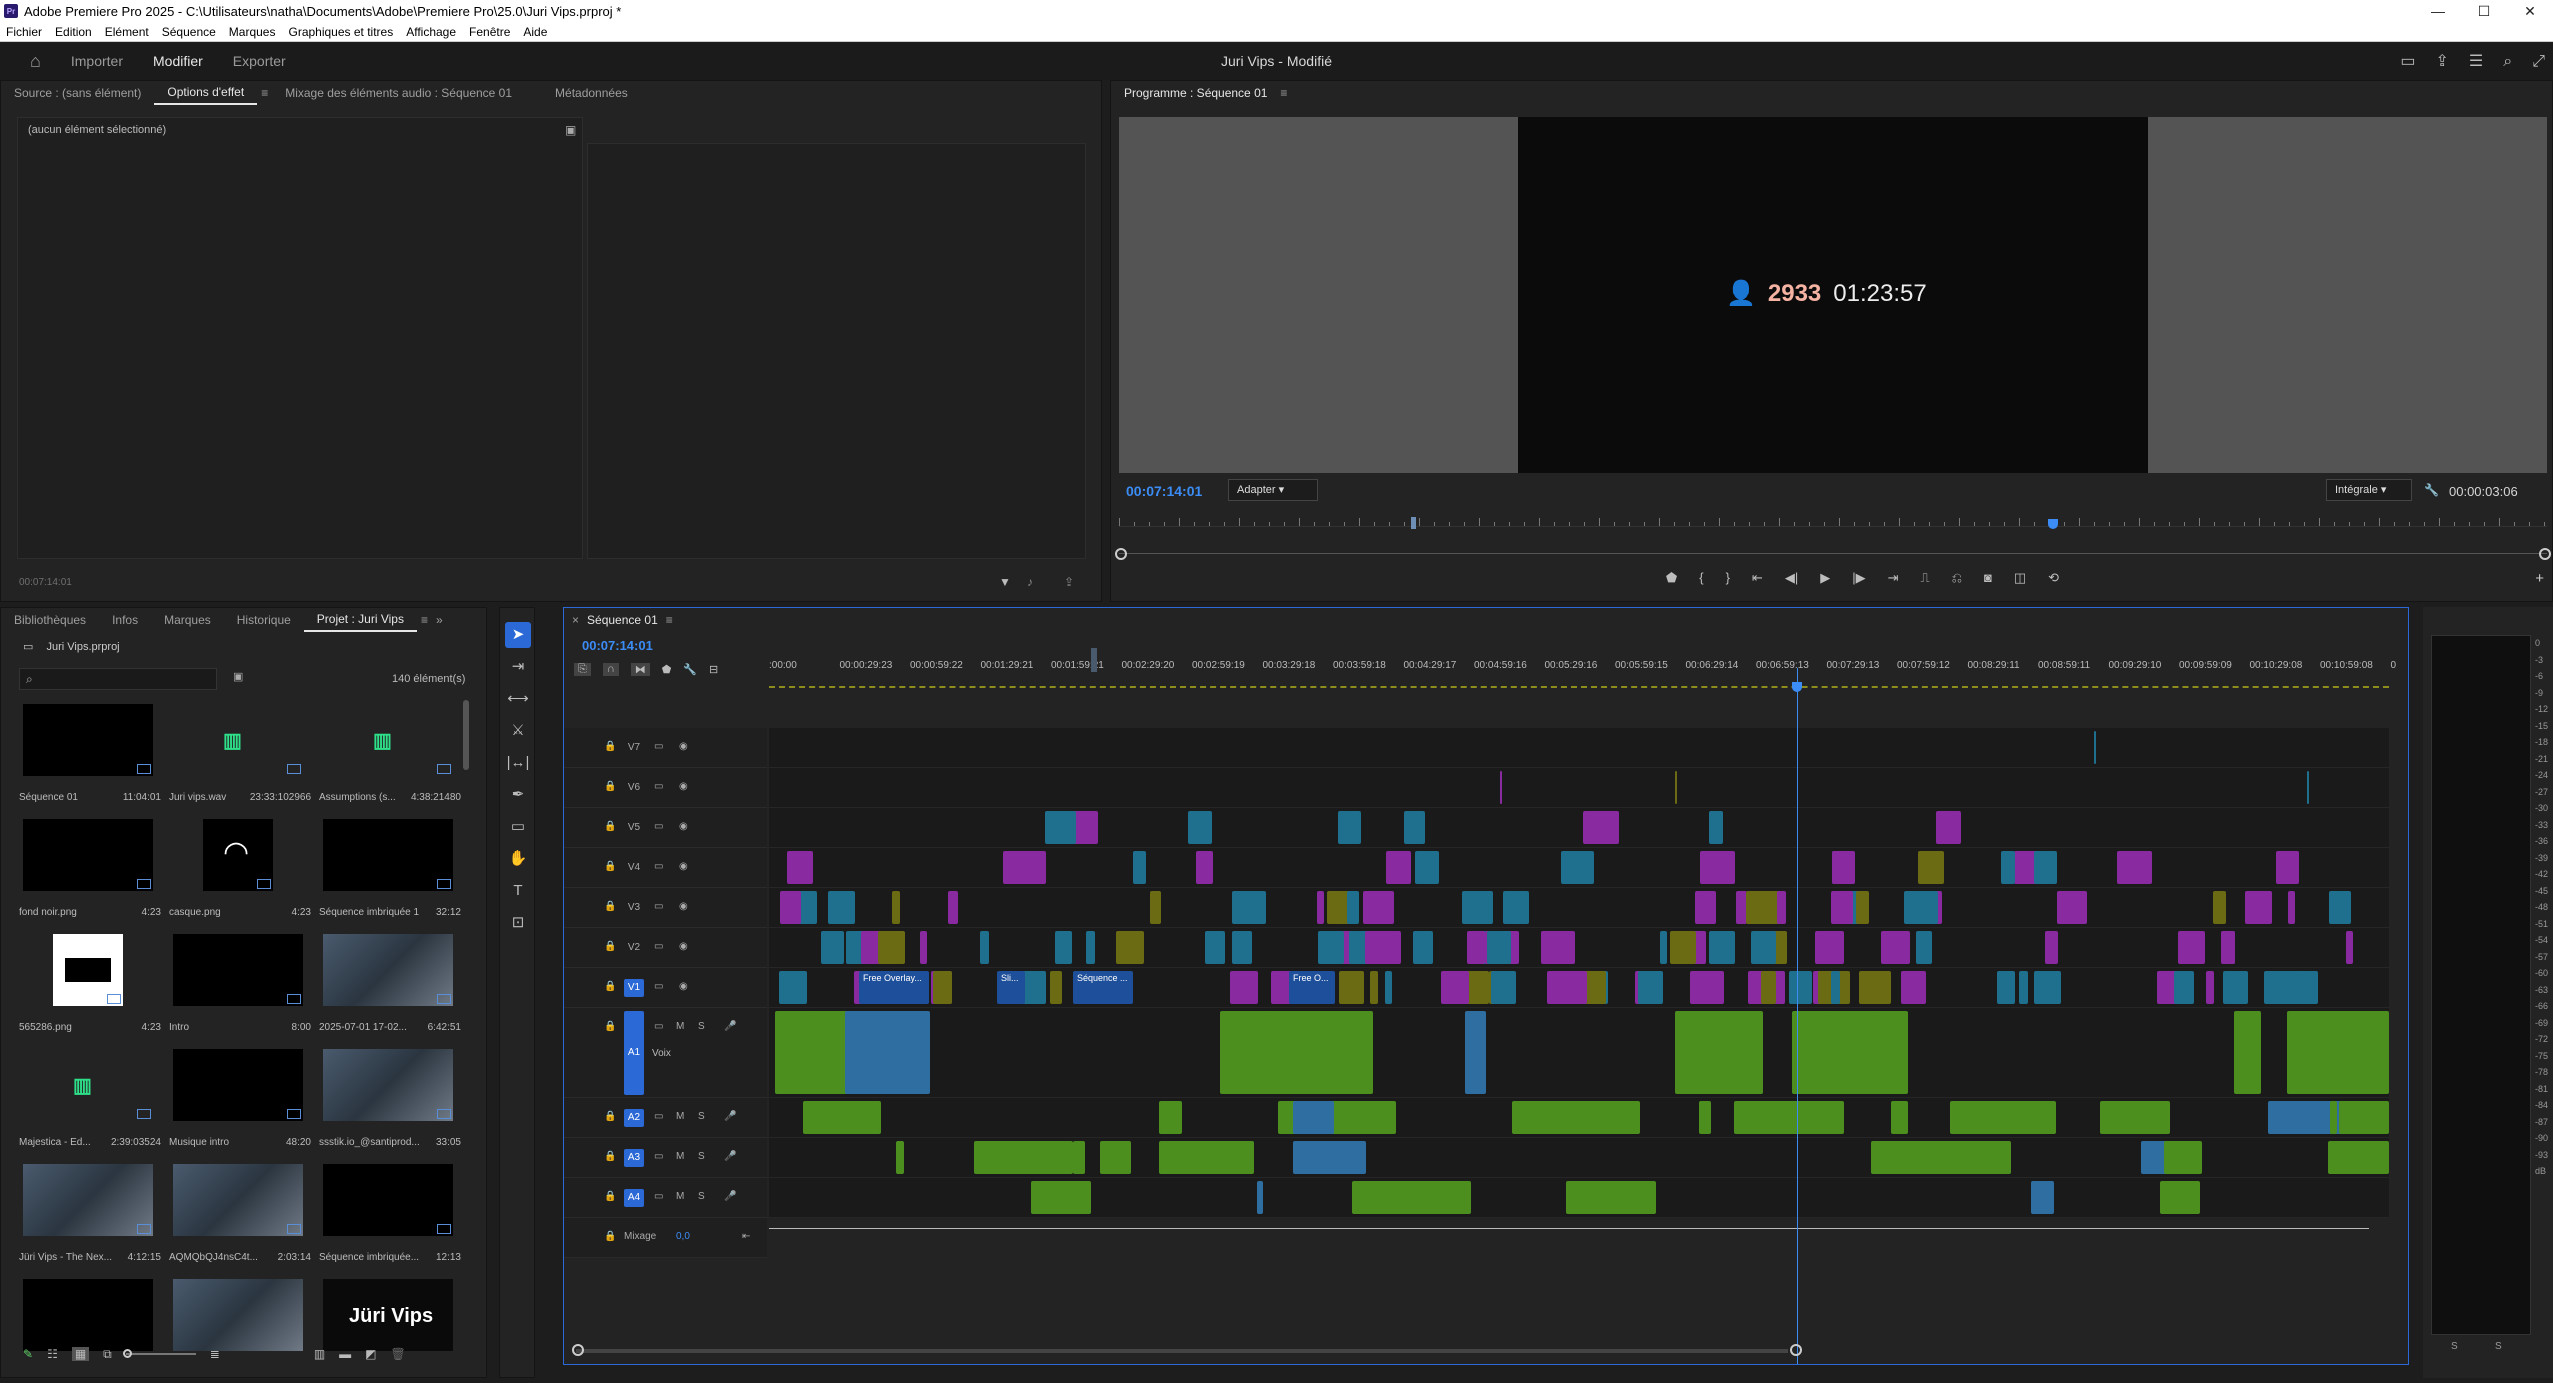 This screenshot has height=1383, width=2553. What do you see at coordinates (1030, 582) in the screenshot?
I see `export-frame-icon: ♪` at bounding box center [1030, 582].